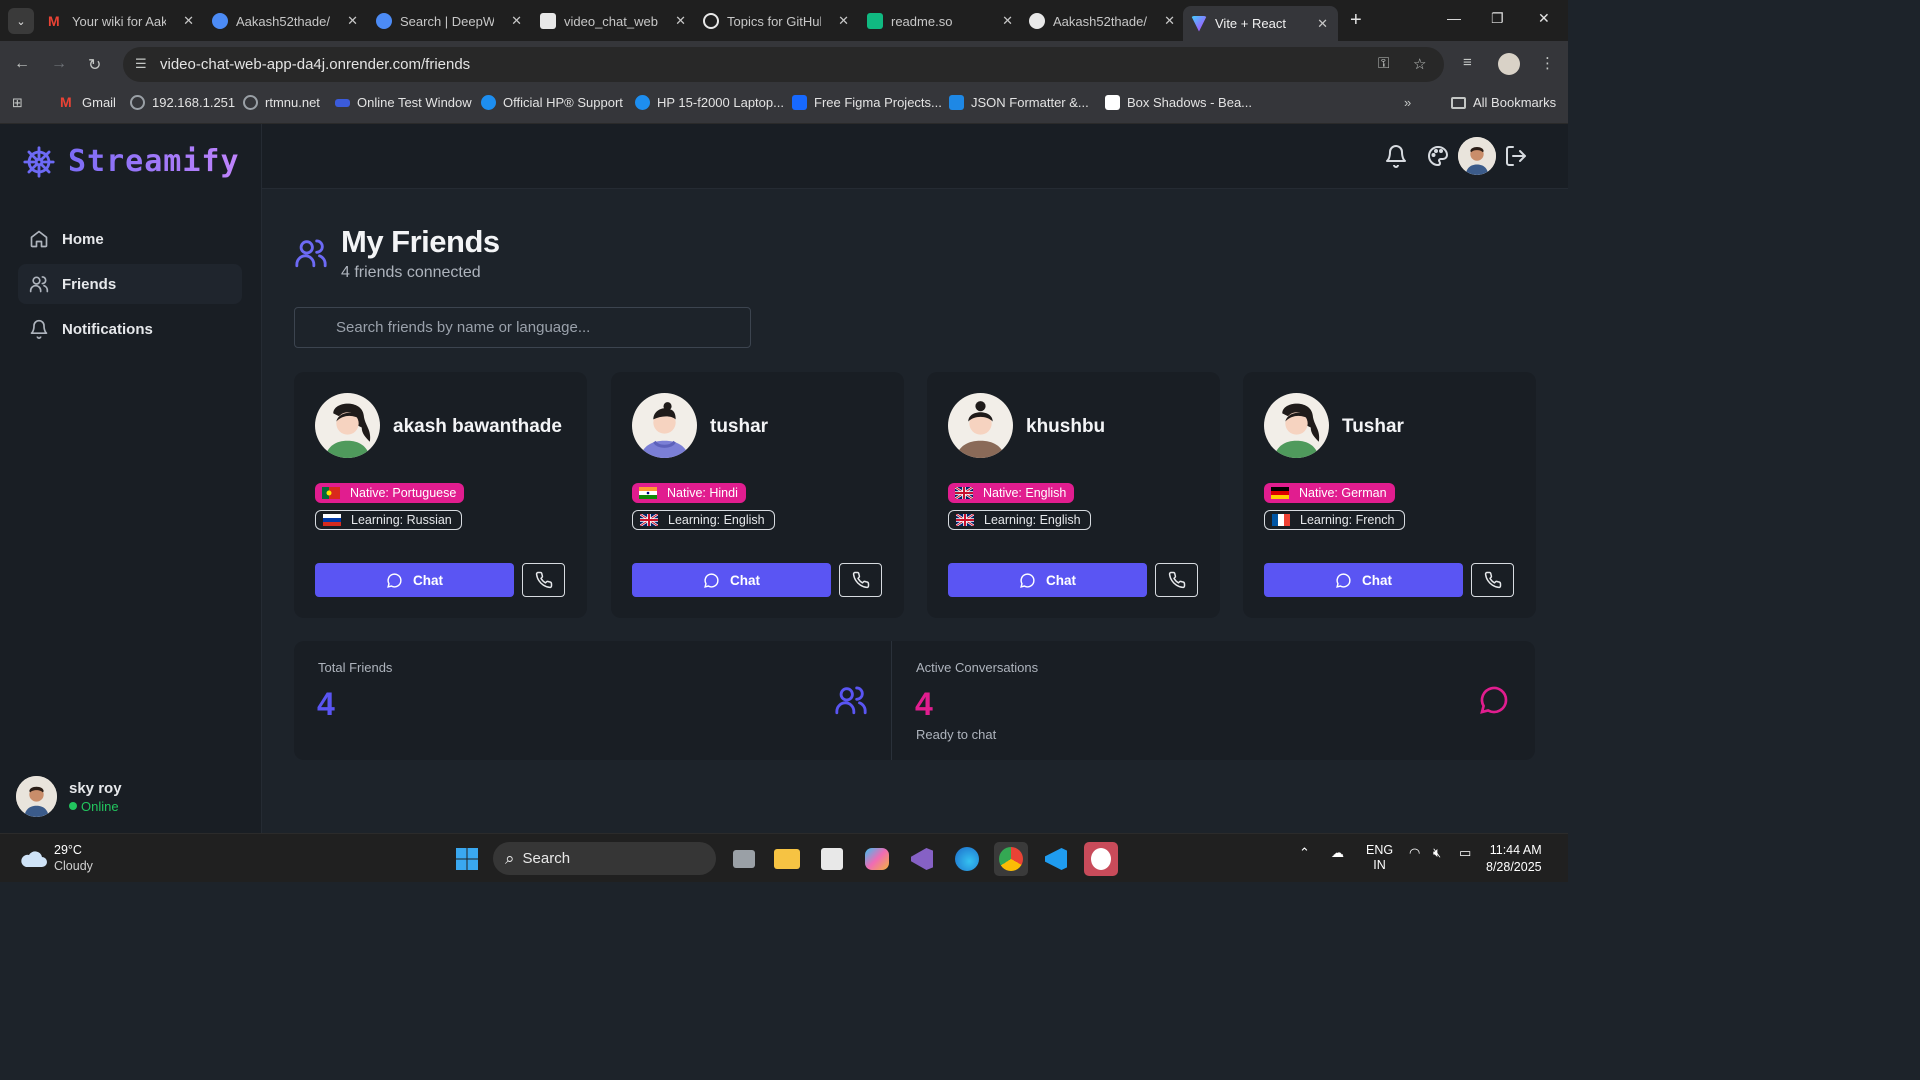  What do you see at coordinates (1497, 18) in the screenshot?
I see `restore-window-button: ❐` at bounding box center [1497, 18].